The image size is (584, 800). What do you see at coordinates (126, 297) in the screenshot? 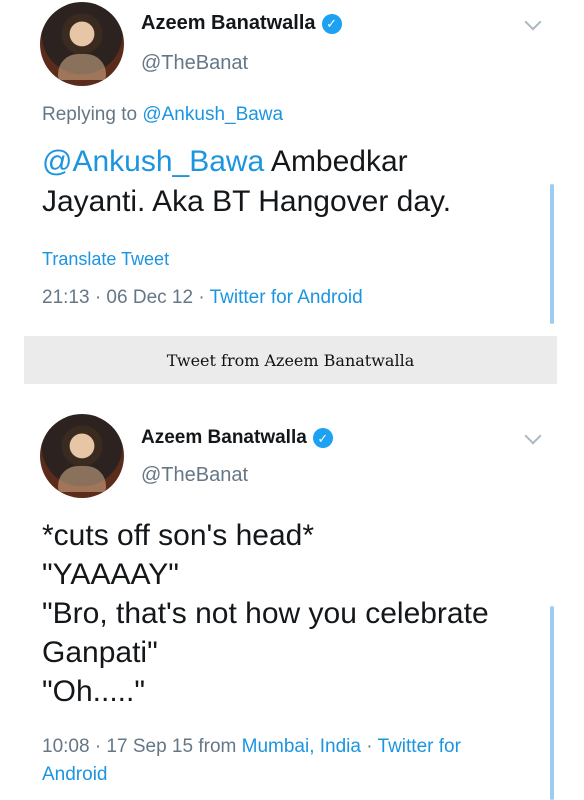
I see `timestamp: 21:13 · 06 Dec 12 ·` at bounding box center [126, 297].